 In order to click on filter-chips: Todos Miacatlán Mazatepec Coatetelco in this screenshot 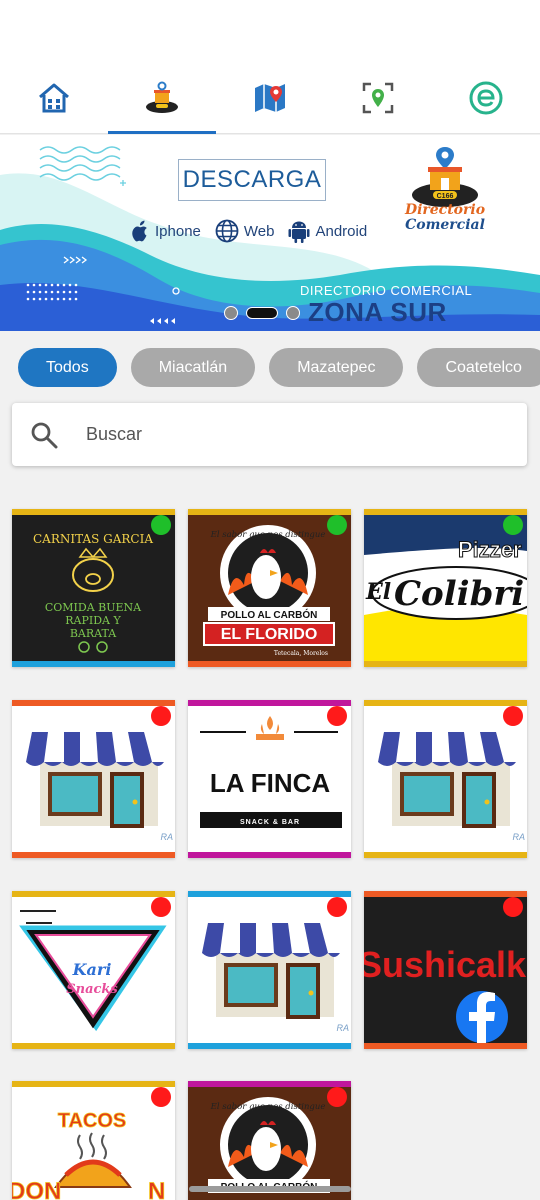, I will do `click(279, 367)`.